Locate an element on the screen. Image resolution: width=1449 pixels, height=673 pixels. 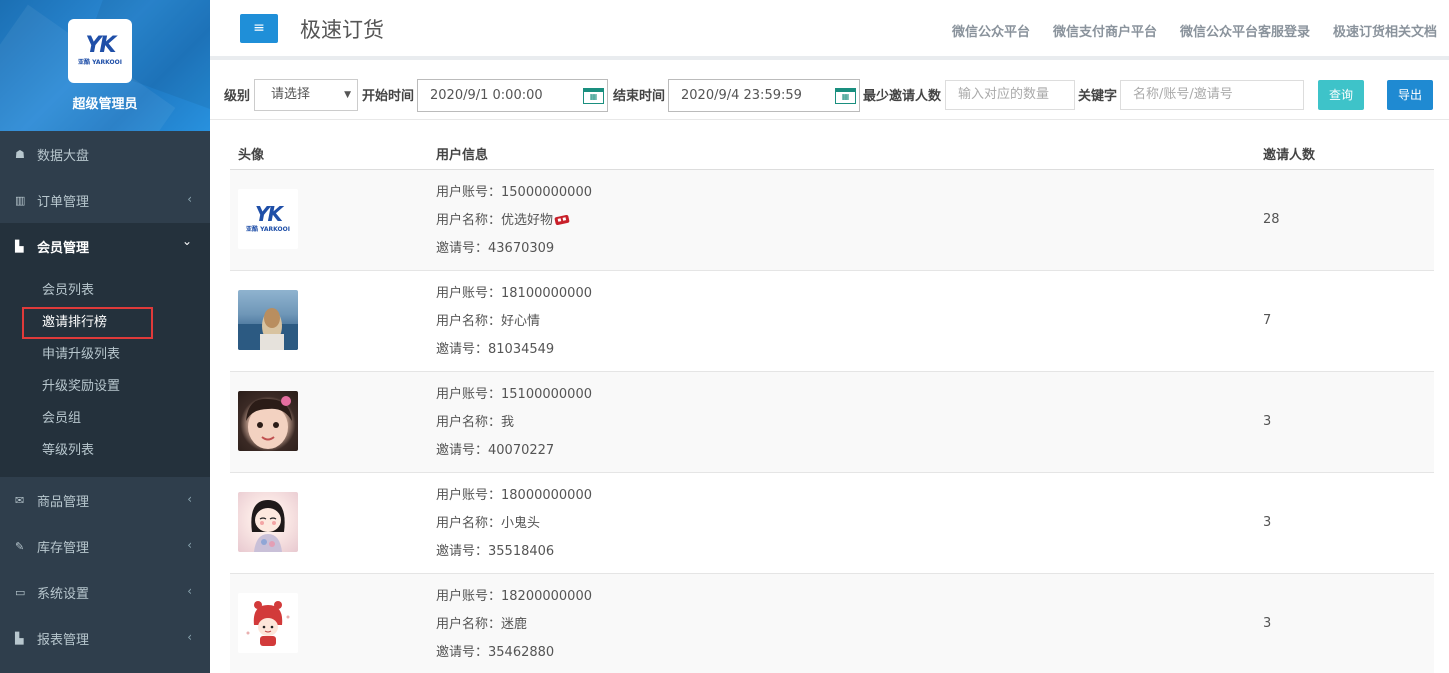
sidebar-item-orders: ▥ 订单管理 ‹ is located at coordinates (105, 200).